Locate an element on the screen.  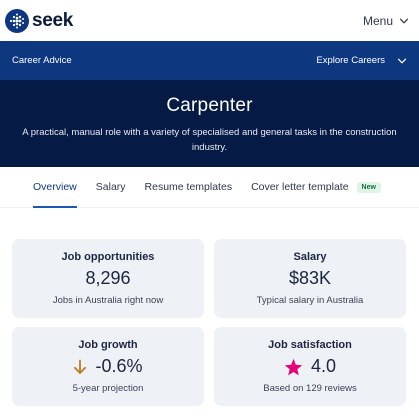
tab-resume-templates: Resume templates is located at coordinates (189, 187).